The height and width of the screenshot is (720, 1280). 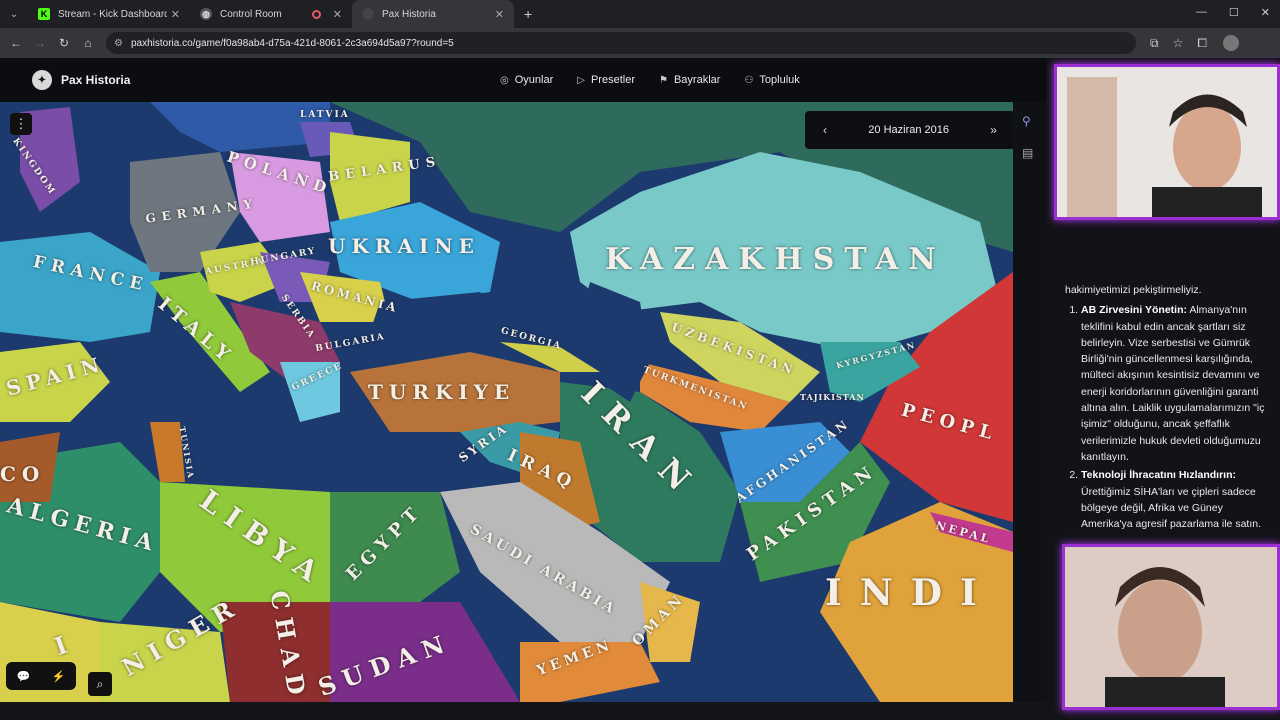 I want to click on nav-bayraklar: ⚑ Bayraklar, so click(x=689, y=80).